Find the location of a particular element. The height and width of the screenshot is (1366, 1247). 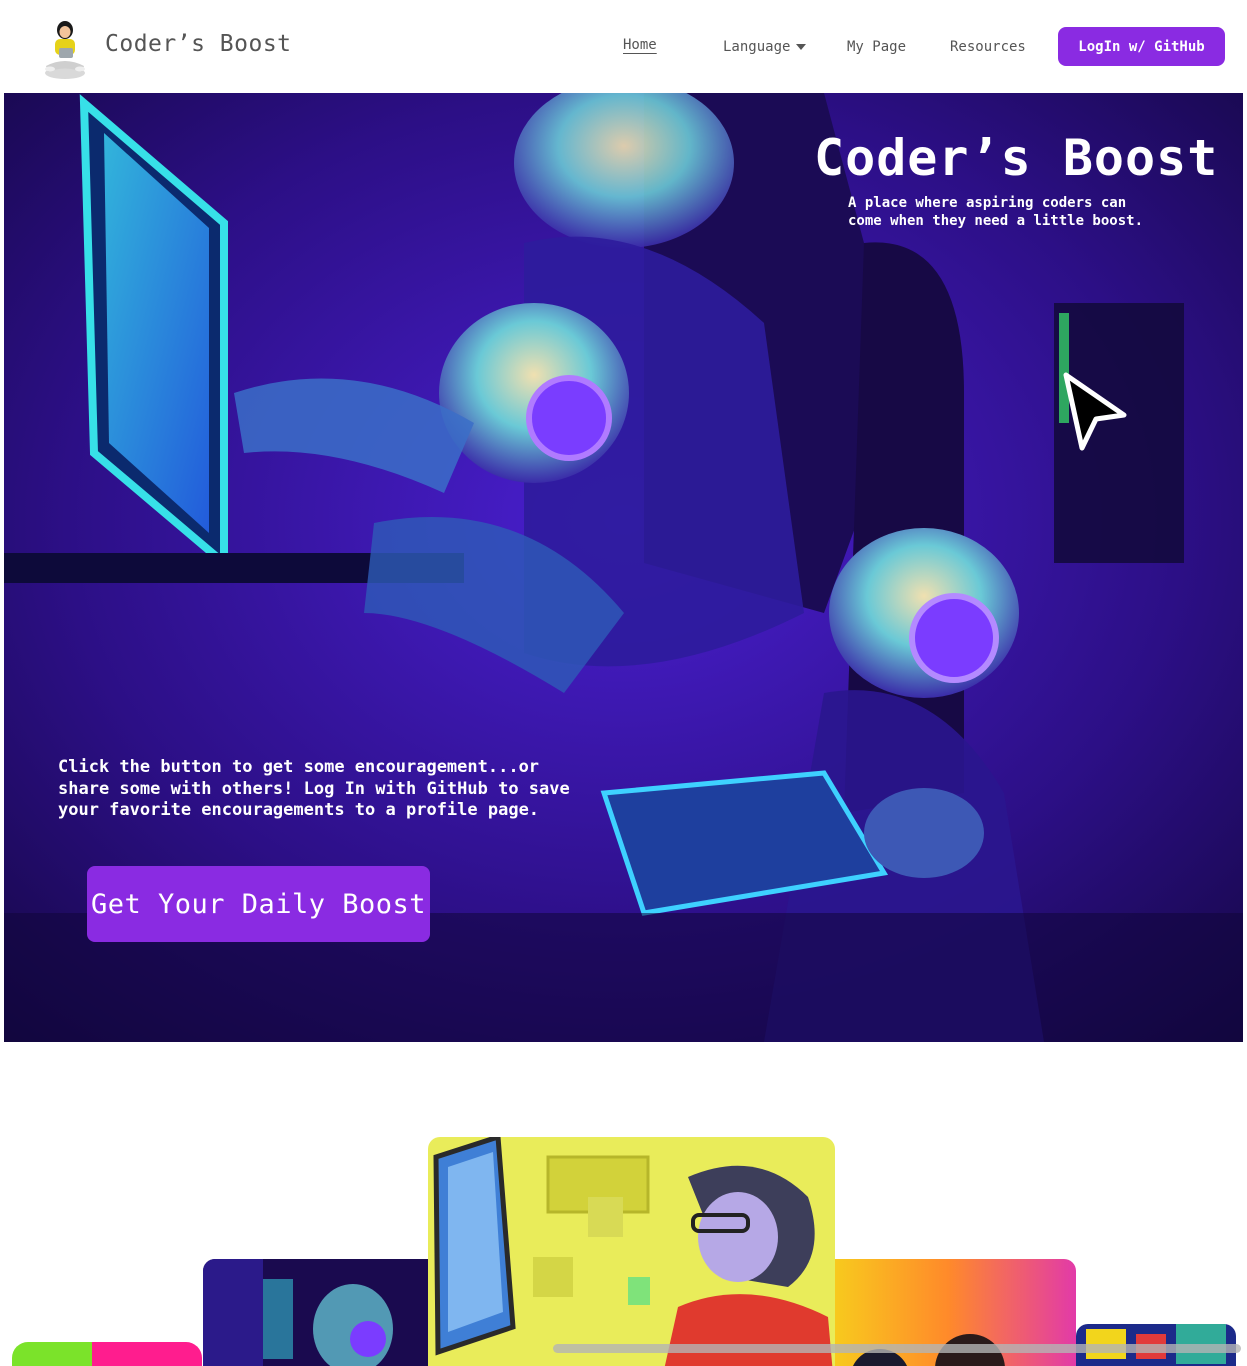

carousel-card-active is located at coordinates (631, 1251).